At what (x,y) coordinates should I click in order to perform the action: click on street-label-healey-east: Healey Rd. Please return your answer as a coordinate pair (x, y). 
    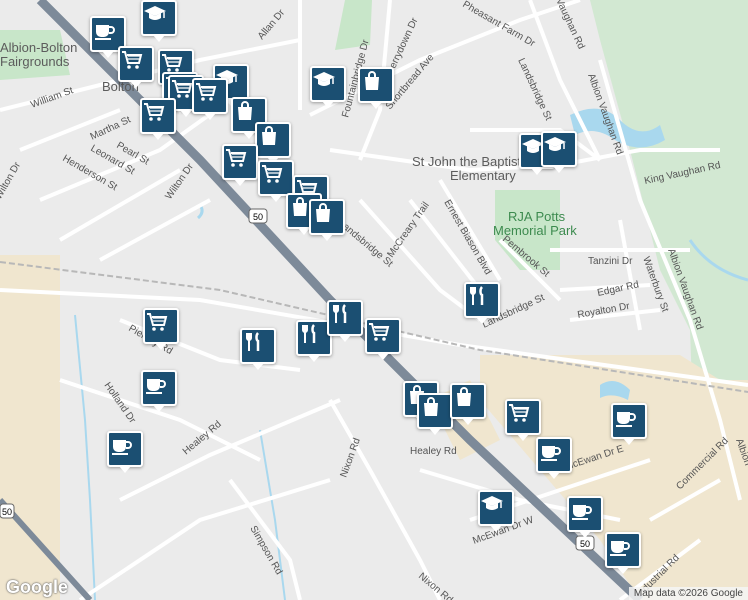
    Looking at the image, I should click on (433, 451).